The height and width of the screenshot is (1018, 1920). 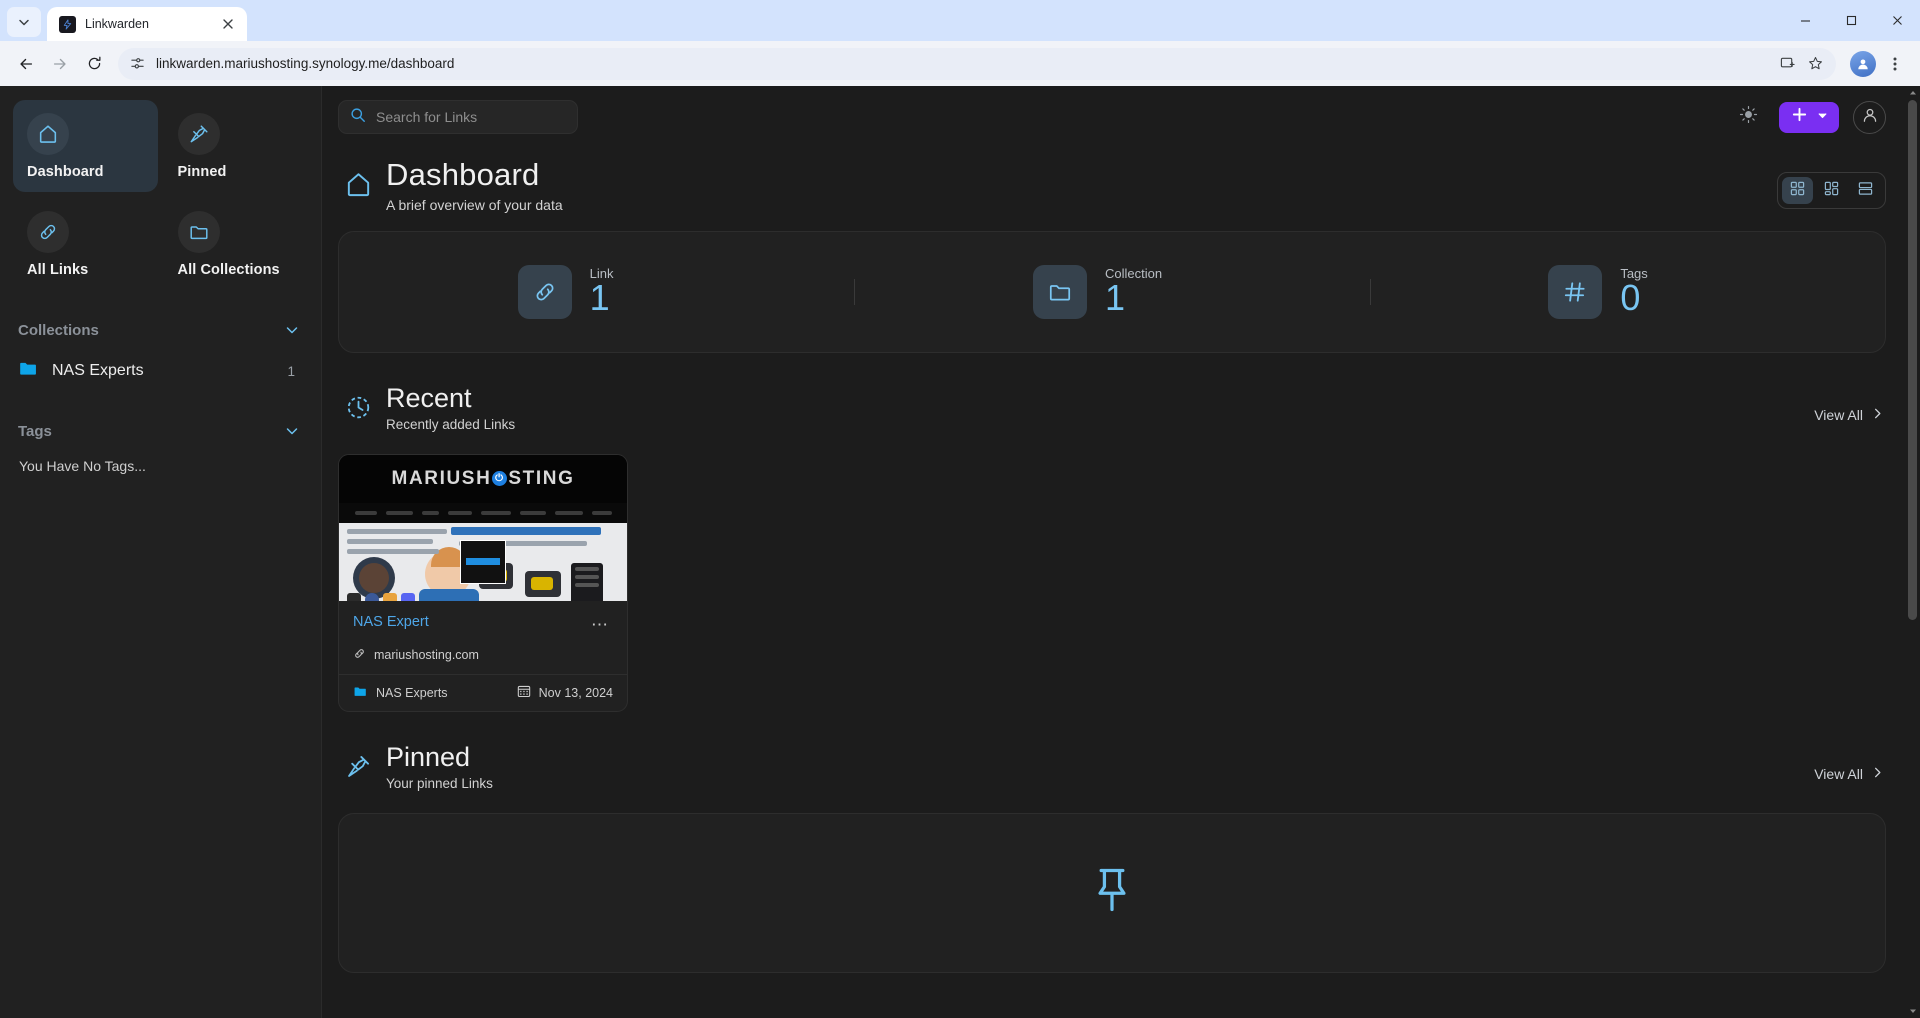 I want to click on page-subtitle: A brief overview of your data, so click(x=474, y=204).